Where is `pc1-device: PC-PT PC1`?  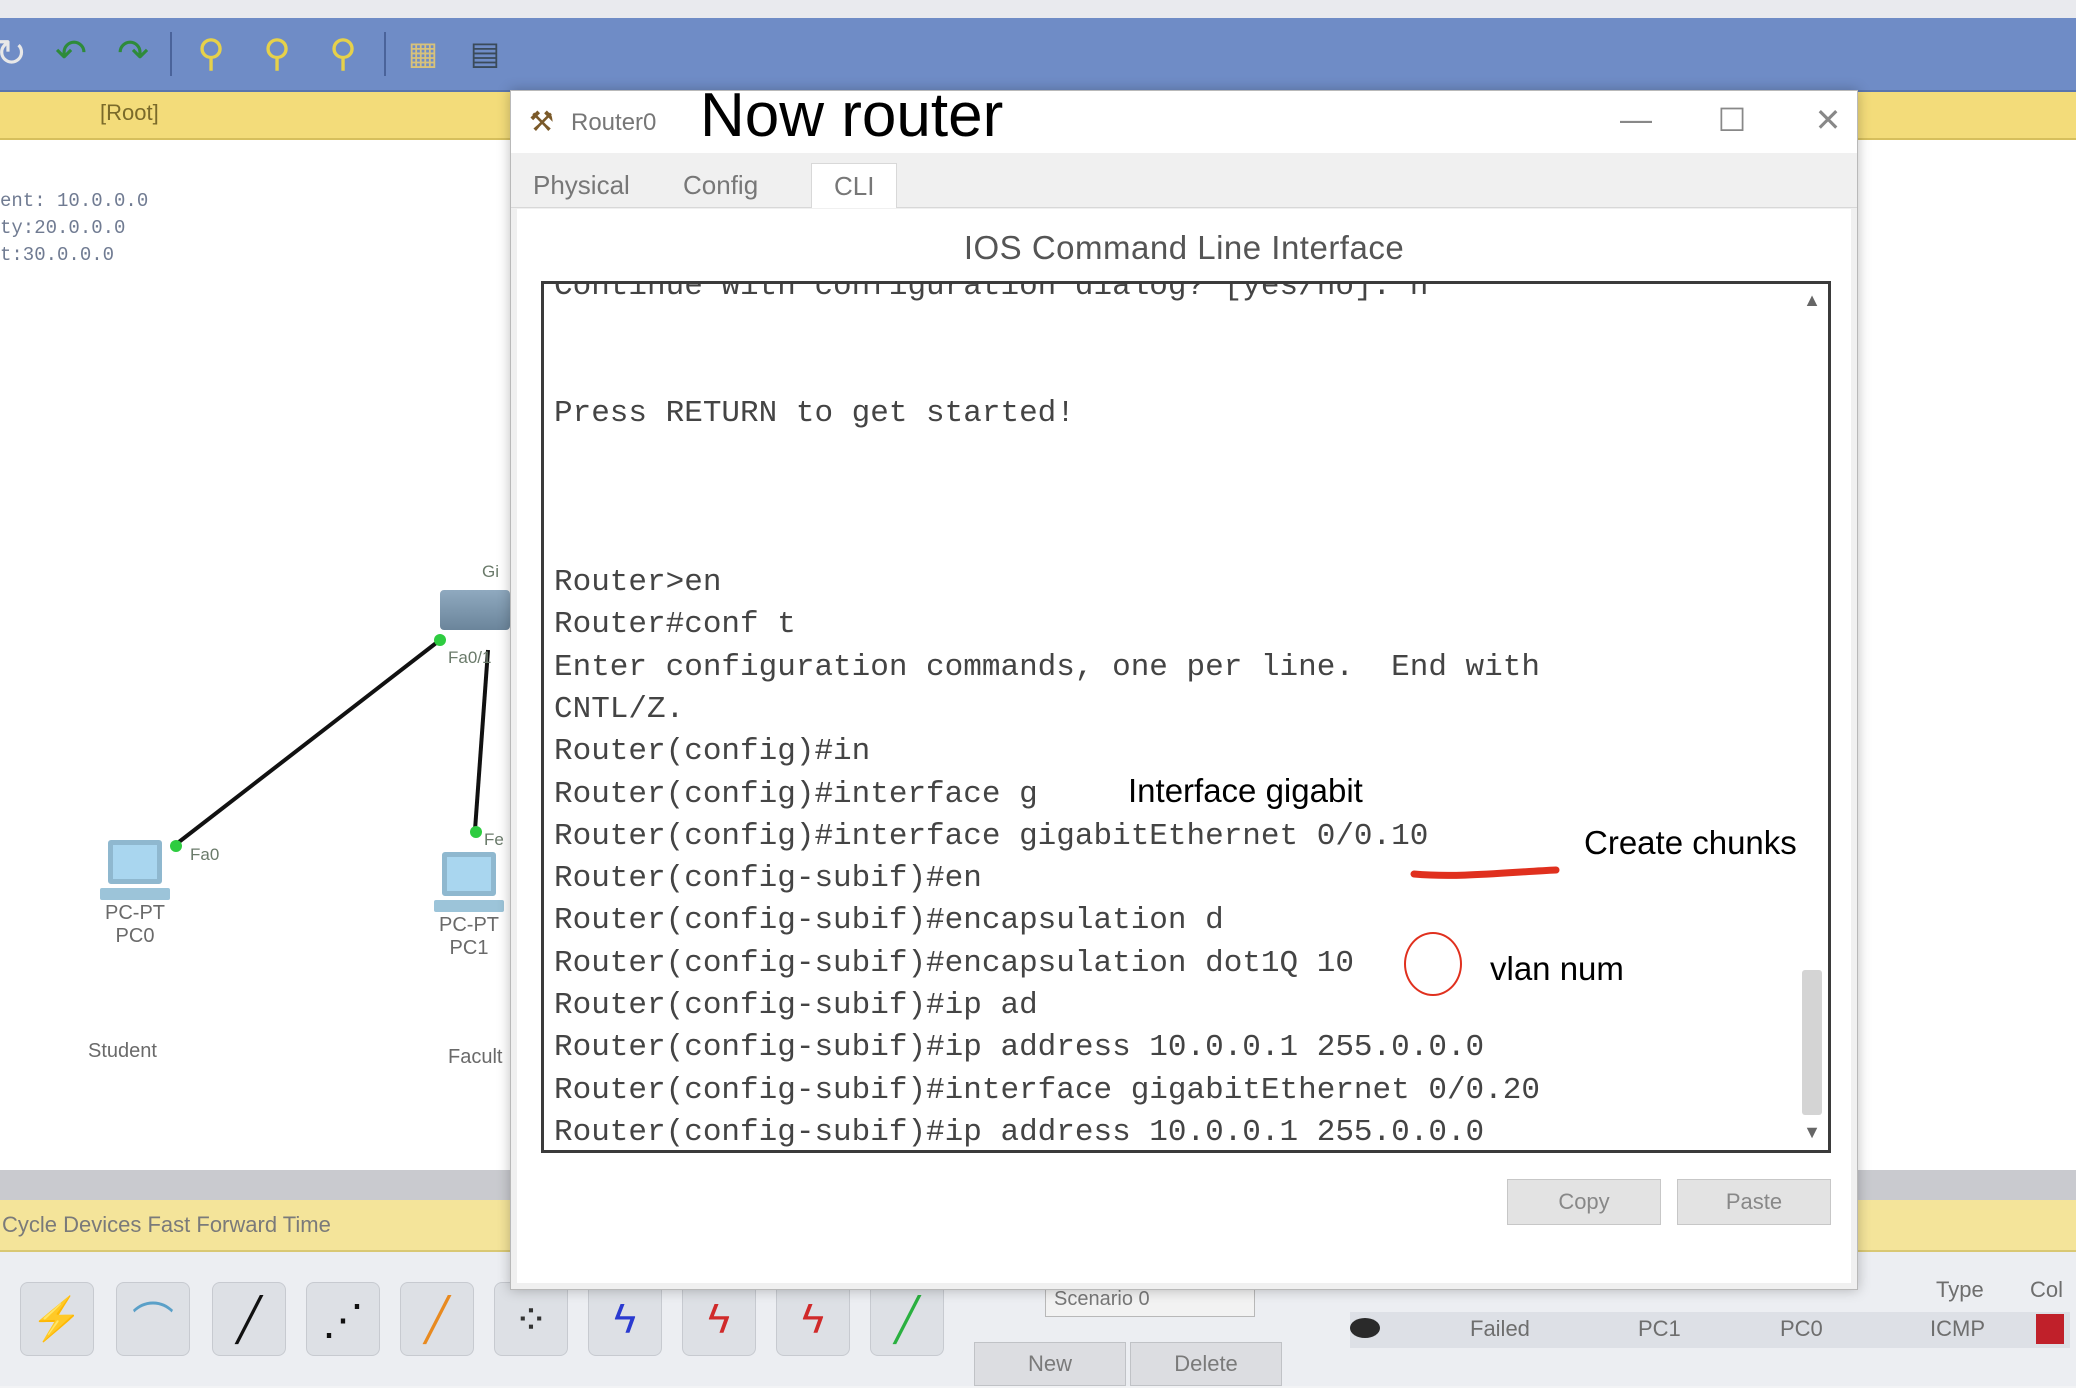 pc1-device: PC-PT PC1 is located at coordinates (469, 906).